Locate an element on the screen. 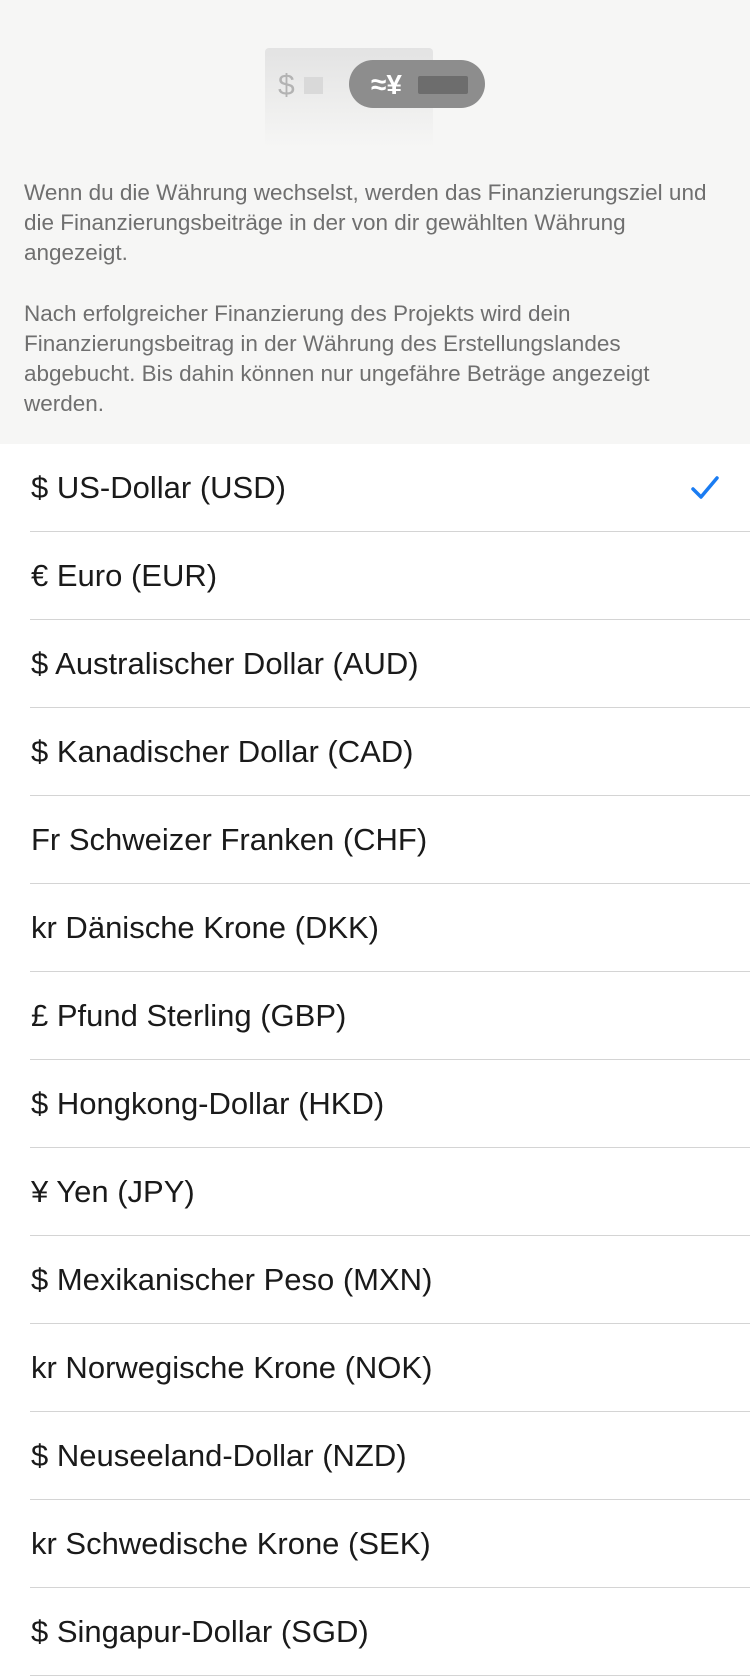 This screenshot has height=1676, width=750. currency-label: kr Dänische Krone (DKK) is located at coordinates (205, 927).